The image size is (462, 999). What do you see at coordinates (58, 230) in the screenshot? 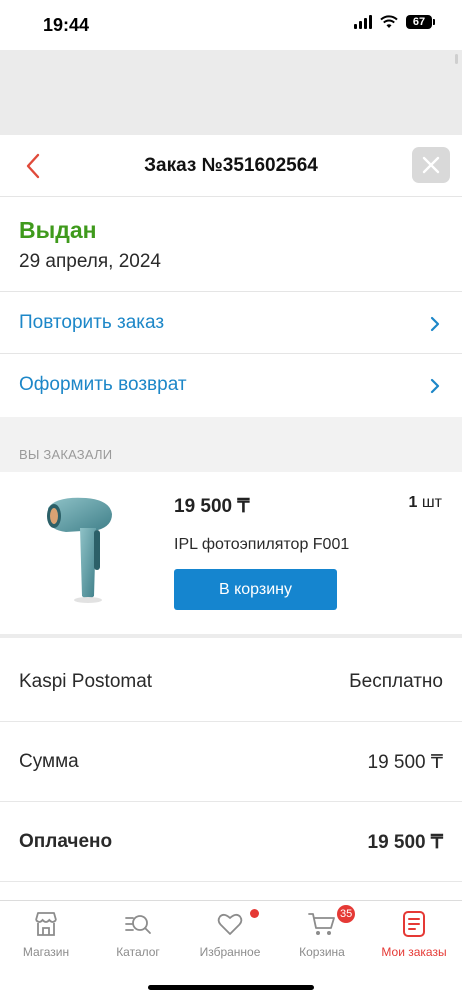
I see `order-status: Выдан` at bounding box center [58, 230].